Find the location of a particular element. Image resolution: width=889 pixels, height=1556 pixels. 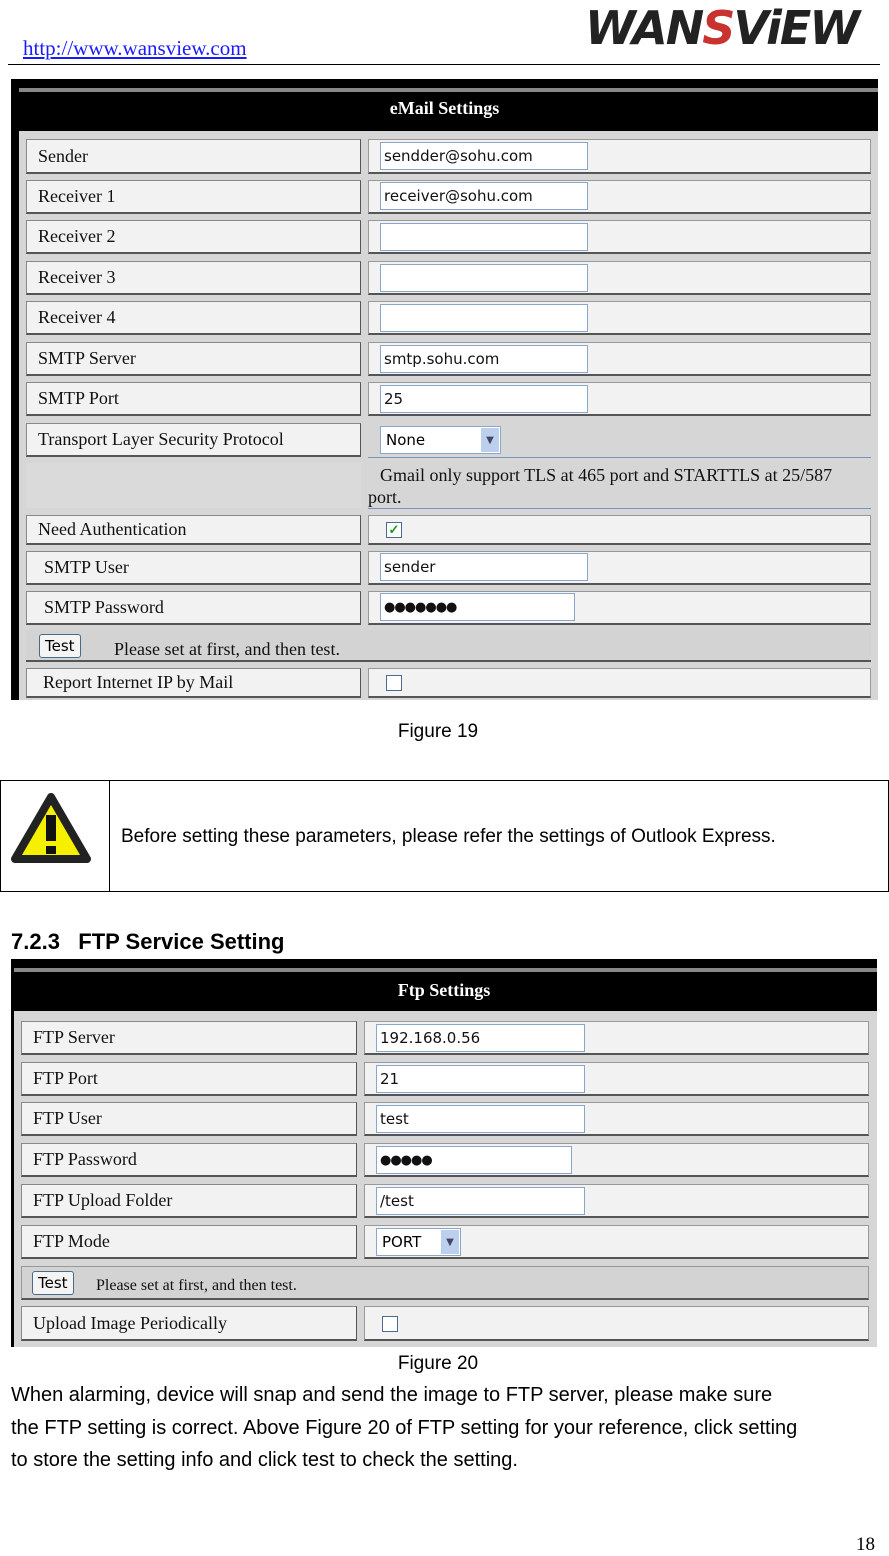

receiver2-input is located at coordinates (484, 237).